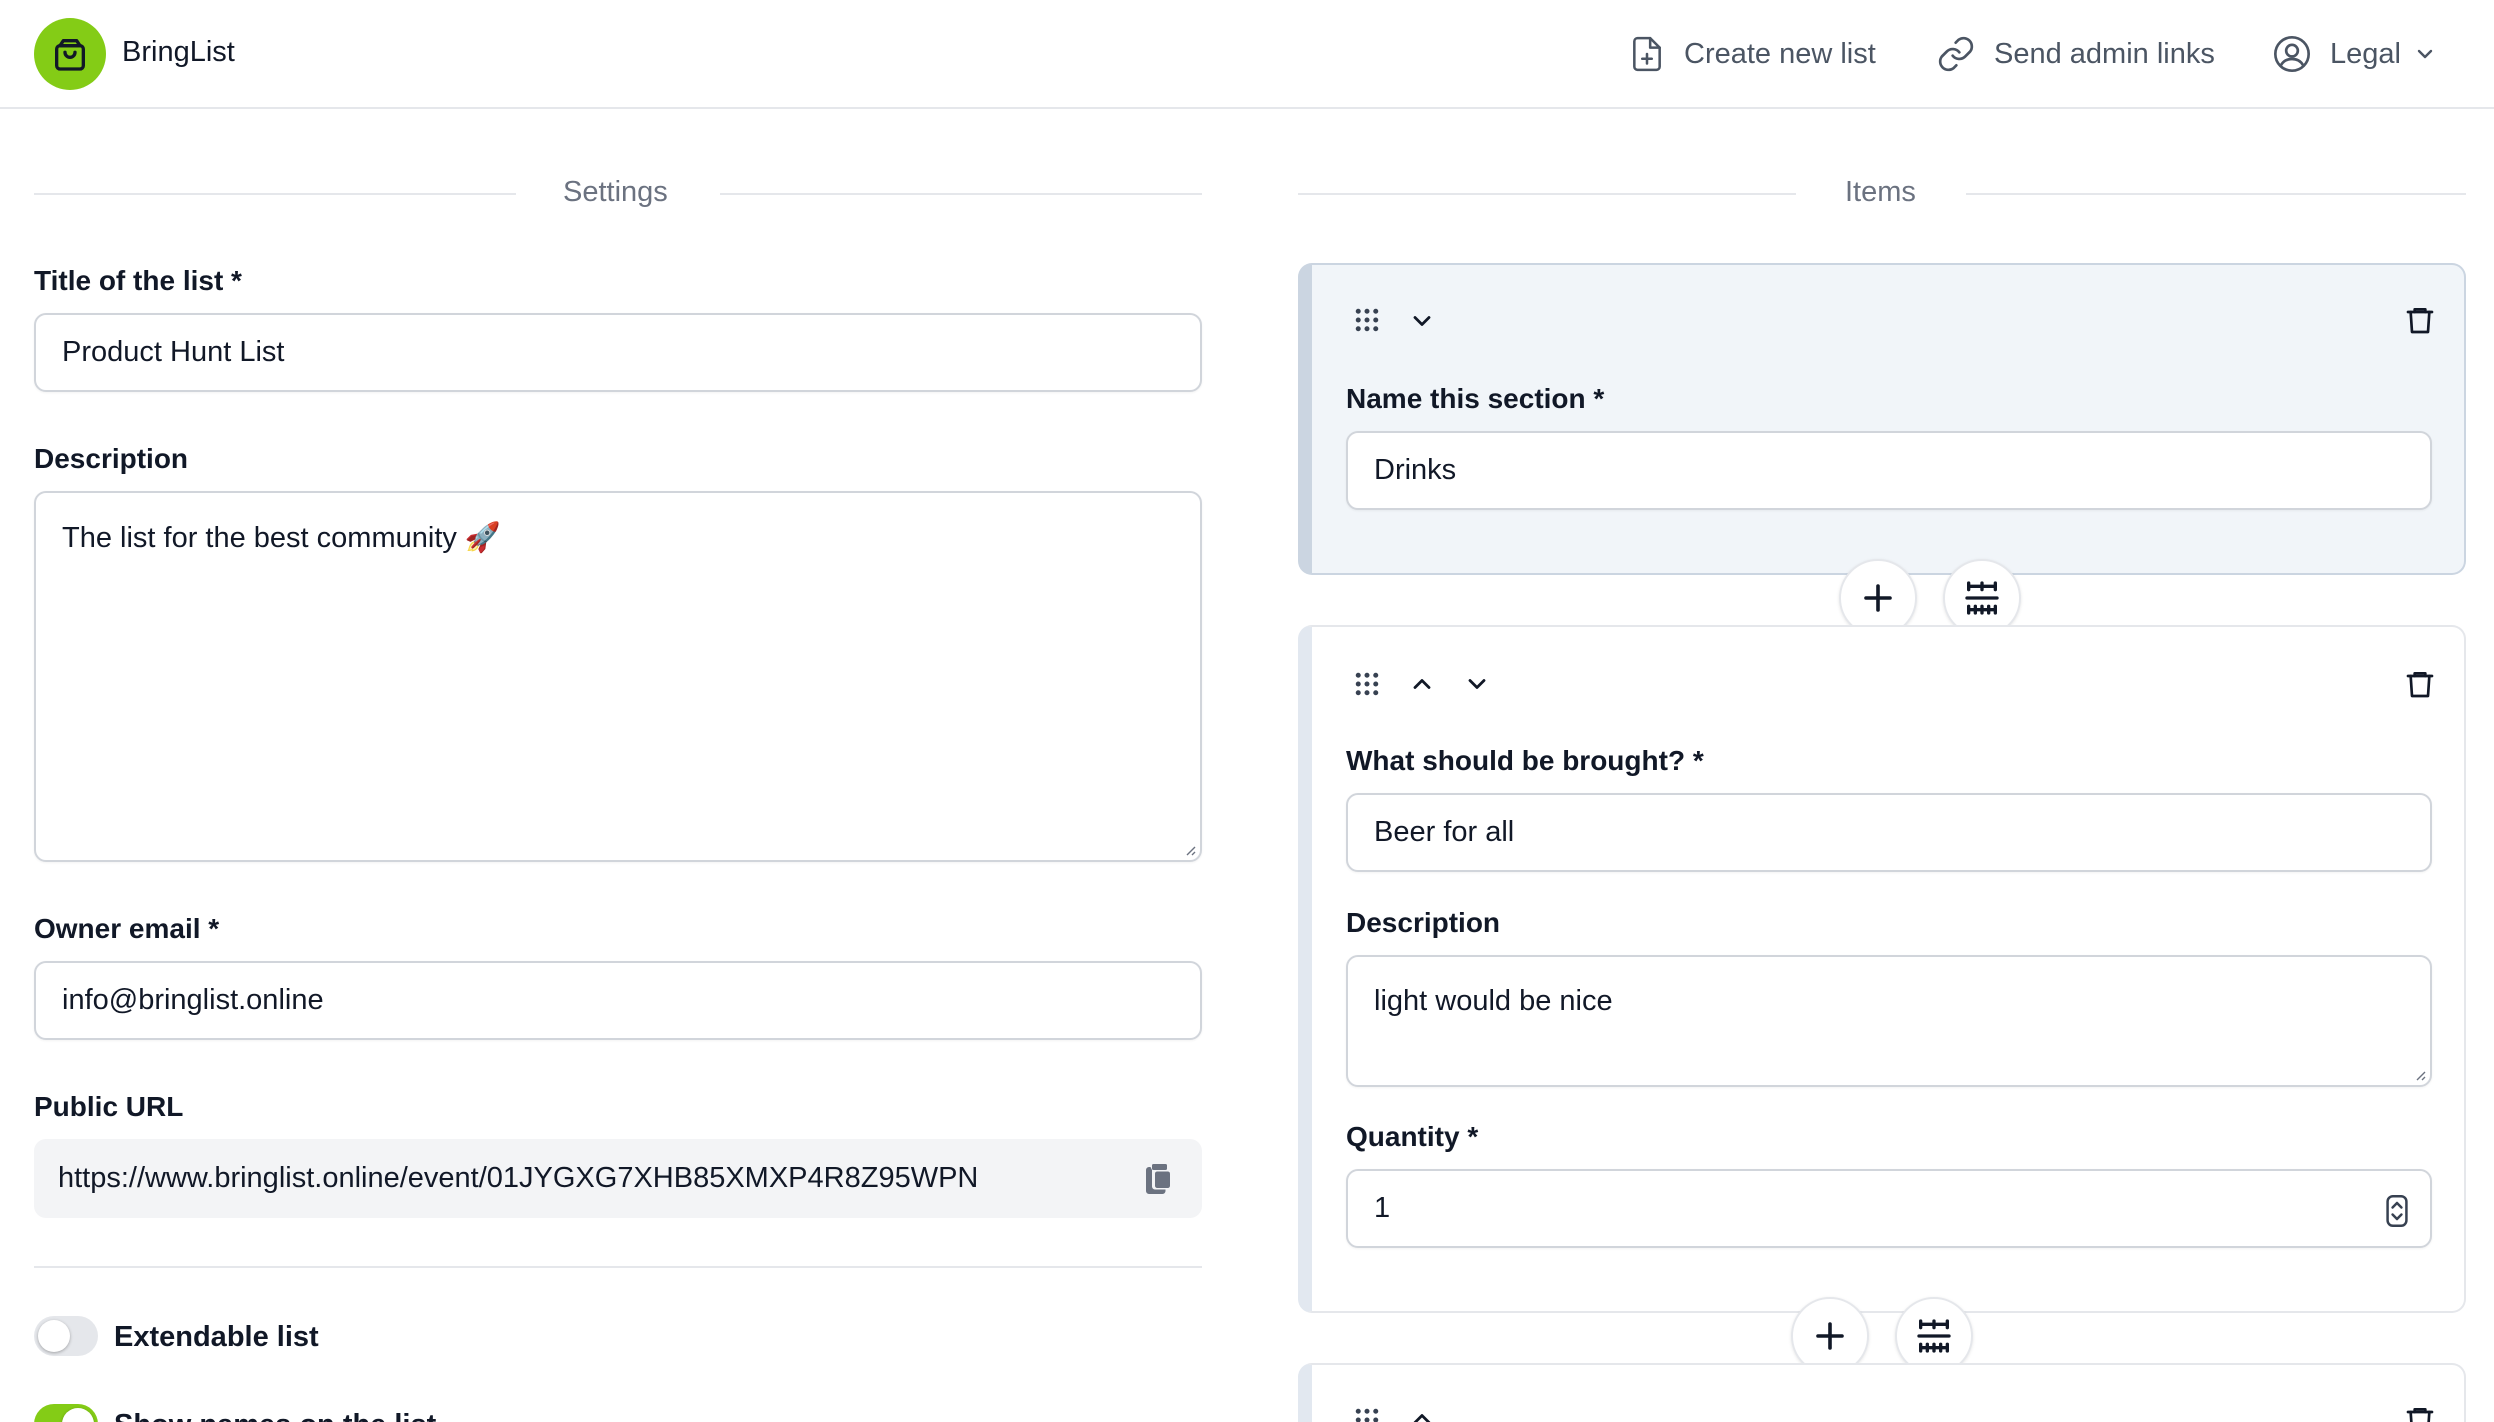 This screenshot has height=1422, width=2494. Describe the element at coordinates (1780, 53) in the screenshot. I see `create-new-list-label: Create new list` at that location.